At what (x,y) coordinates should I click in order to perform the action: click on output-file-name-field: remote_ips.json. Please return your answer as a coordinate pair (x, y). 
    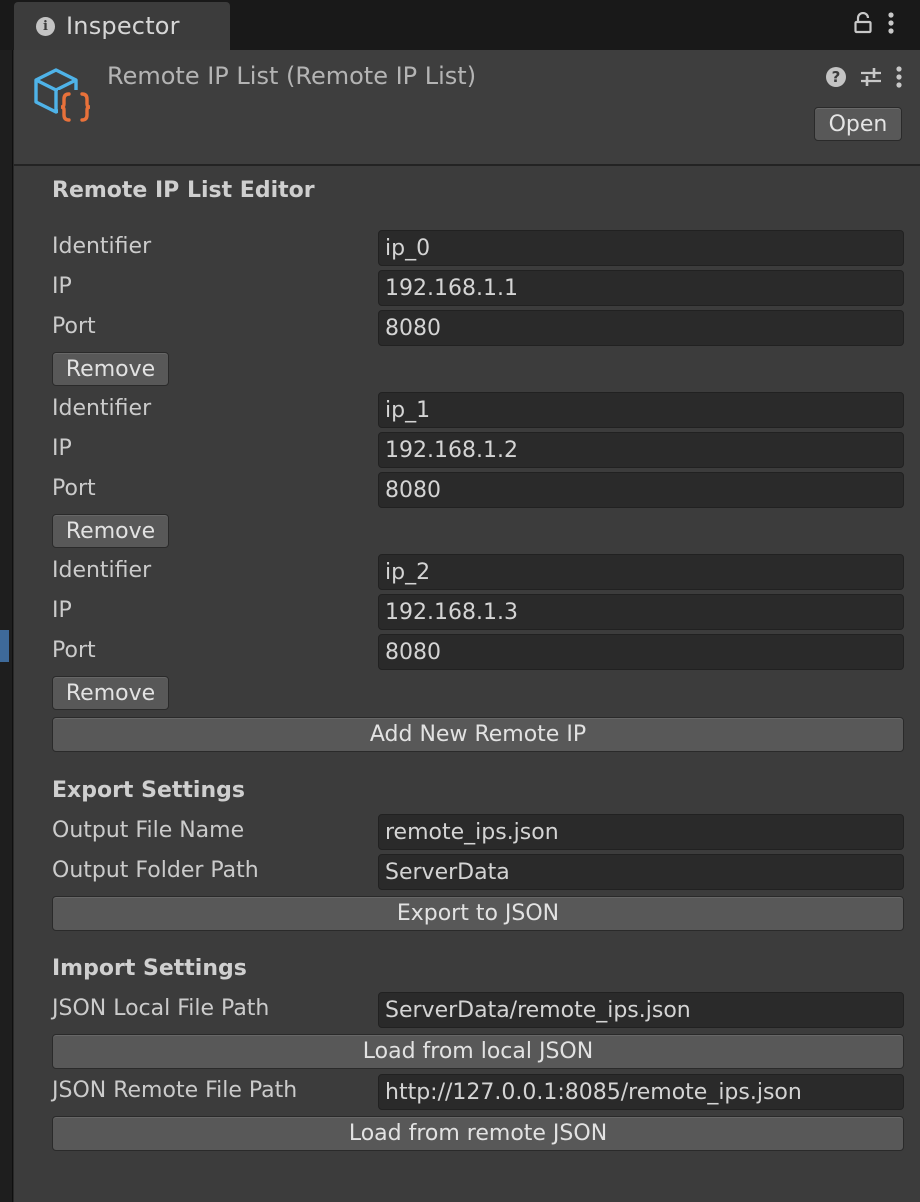
    Looking at the image, I should click on (641, 832).